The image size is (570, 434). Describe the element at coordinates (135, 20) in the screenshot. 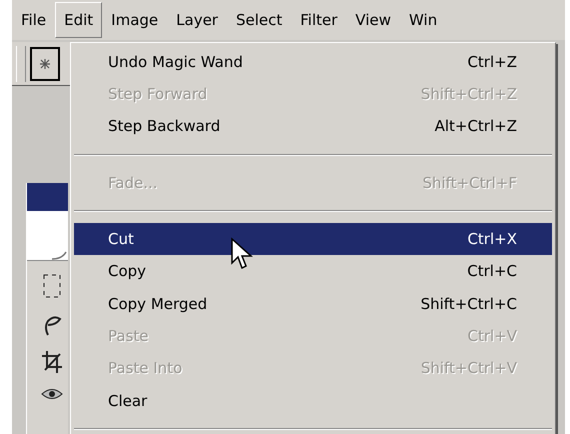

I see `menu-item: Image` at that location.